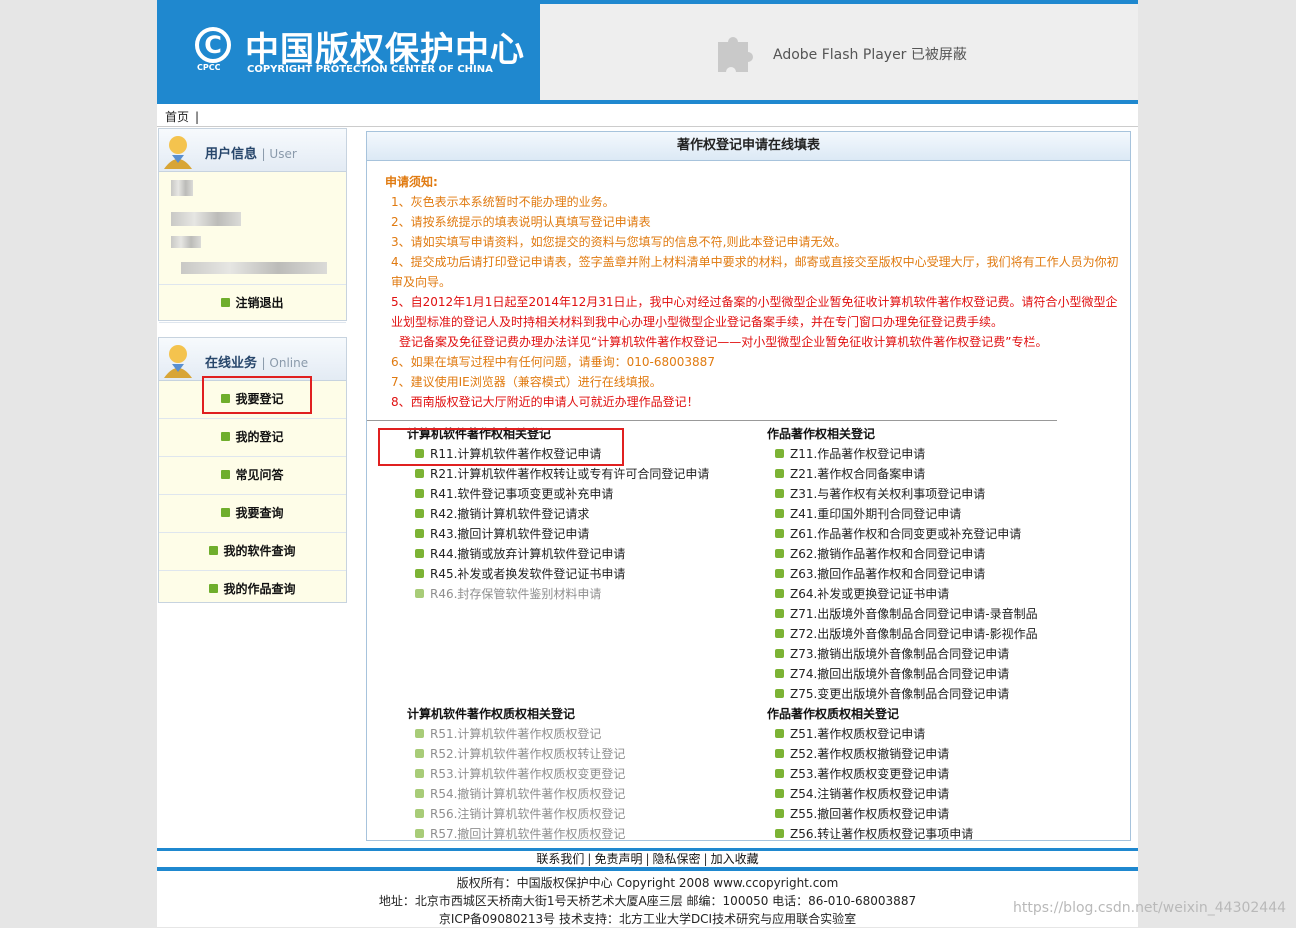 This screenshot has height=928, width=1296. I want to click on software-item: R44.撤销或放弃计算机软件登记申请, so click(558, 554).